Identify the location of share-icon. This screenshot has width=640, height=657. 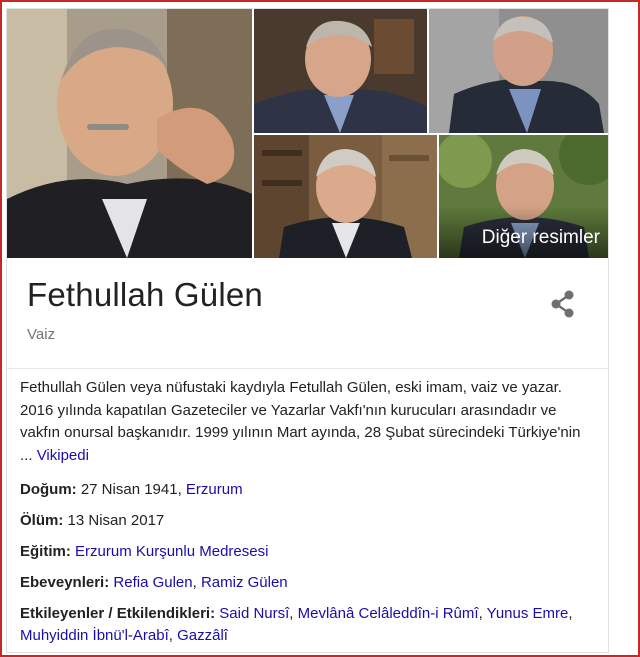
(562, 304).